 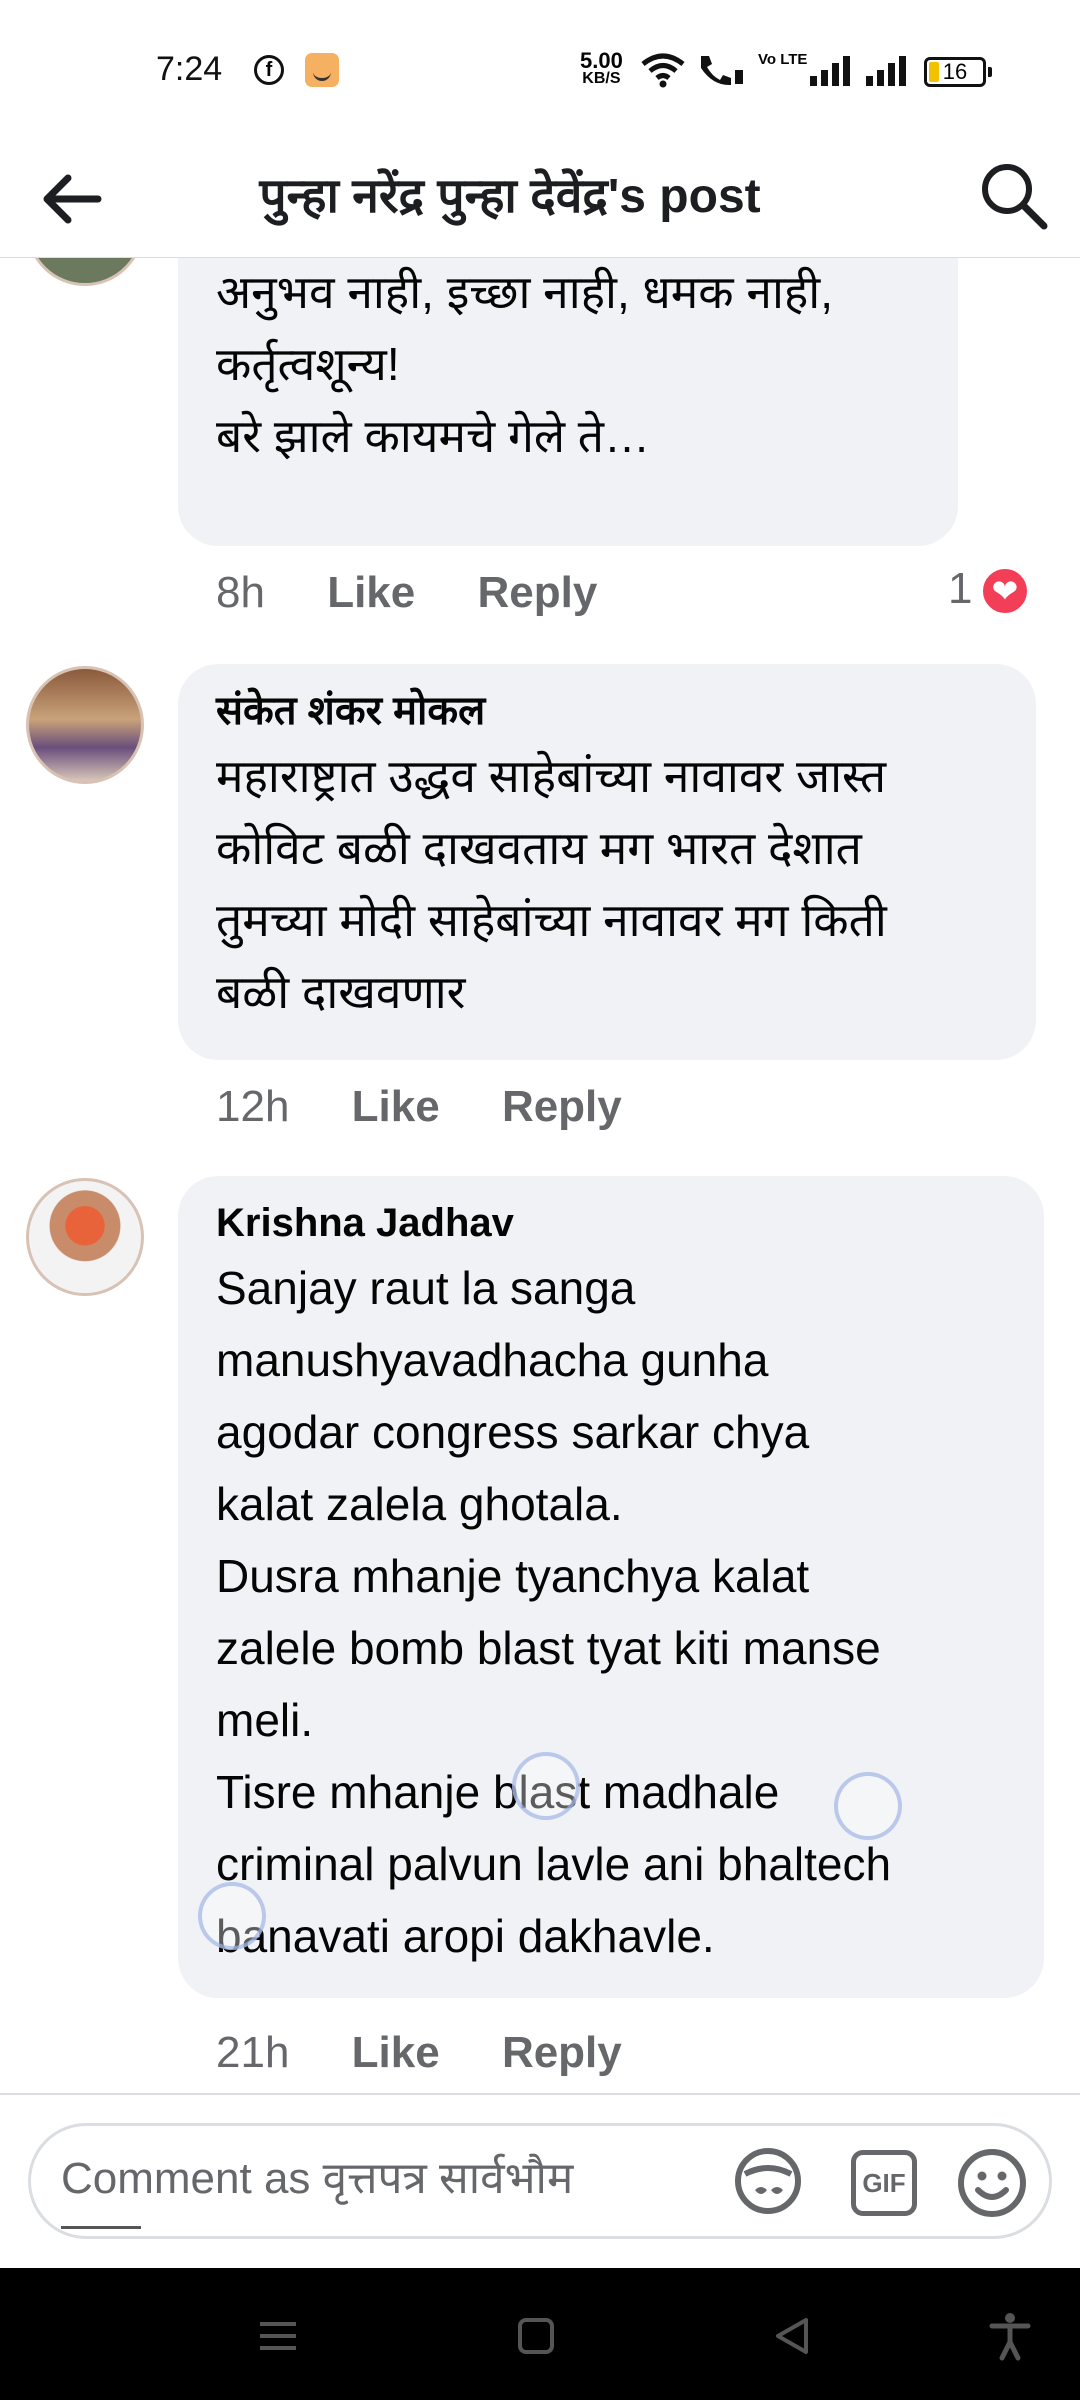 I want to click on comment-time: 12h, so click(x=253, y=1106).